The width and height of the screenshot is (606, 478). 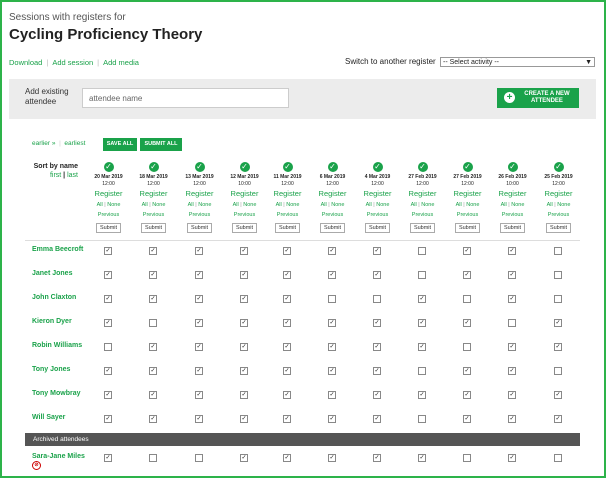 What do you see at coordinates (62, 417) in the screenshot?
I see `attendee-name: Will Sayer` at bounding box center [62, 417].